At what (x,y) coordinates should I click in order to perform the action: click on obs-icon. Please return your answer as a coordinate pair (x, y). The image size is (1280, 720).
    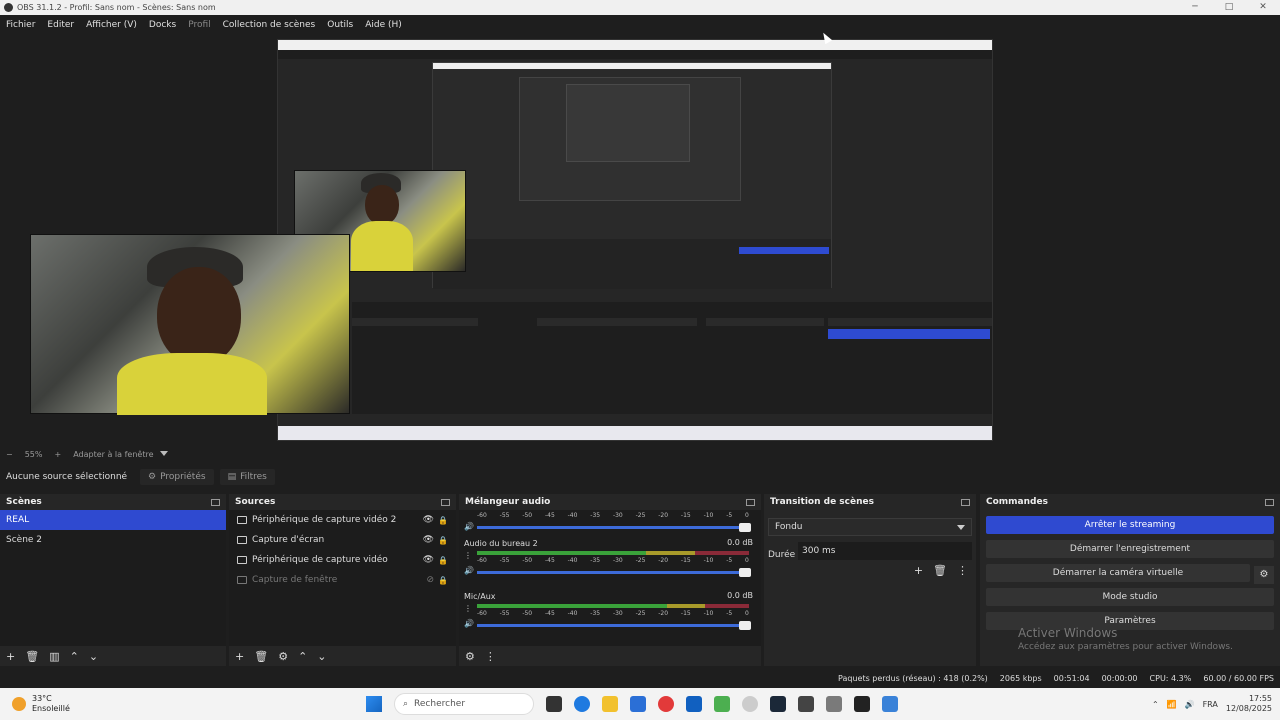
    Looking at the image, I should click on (890, 704).